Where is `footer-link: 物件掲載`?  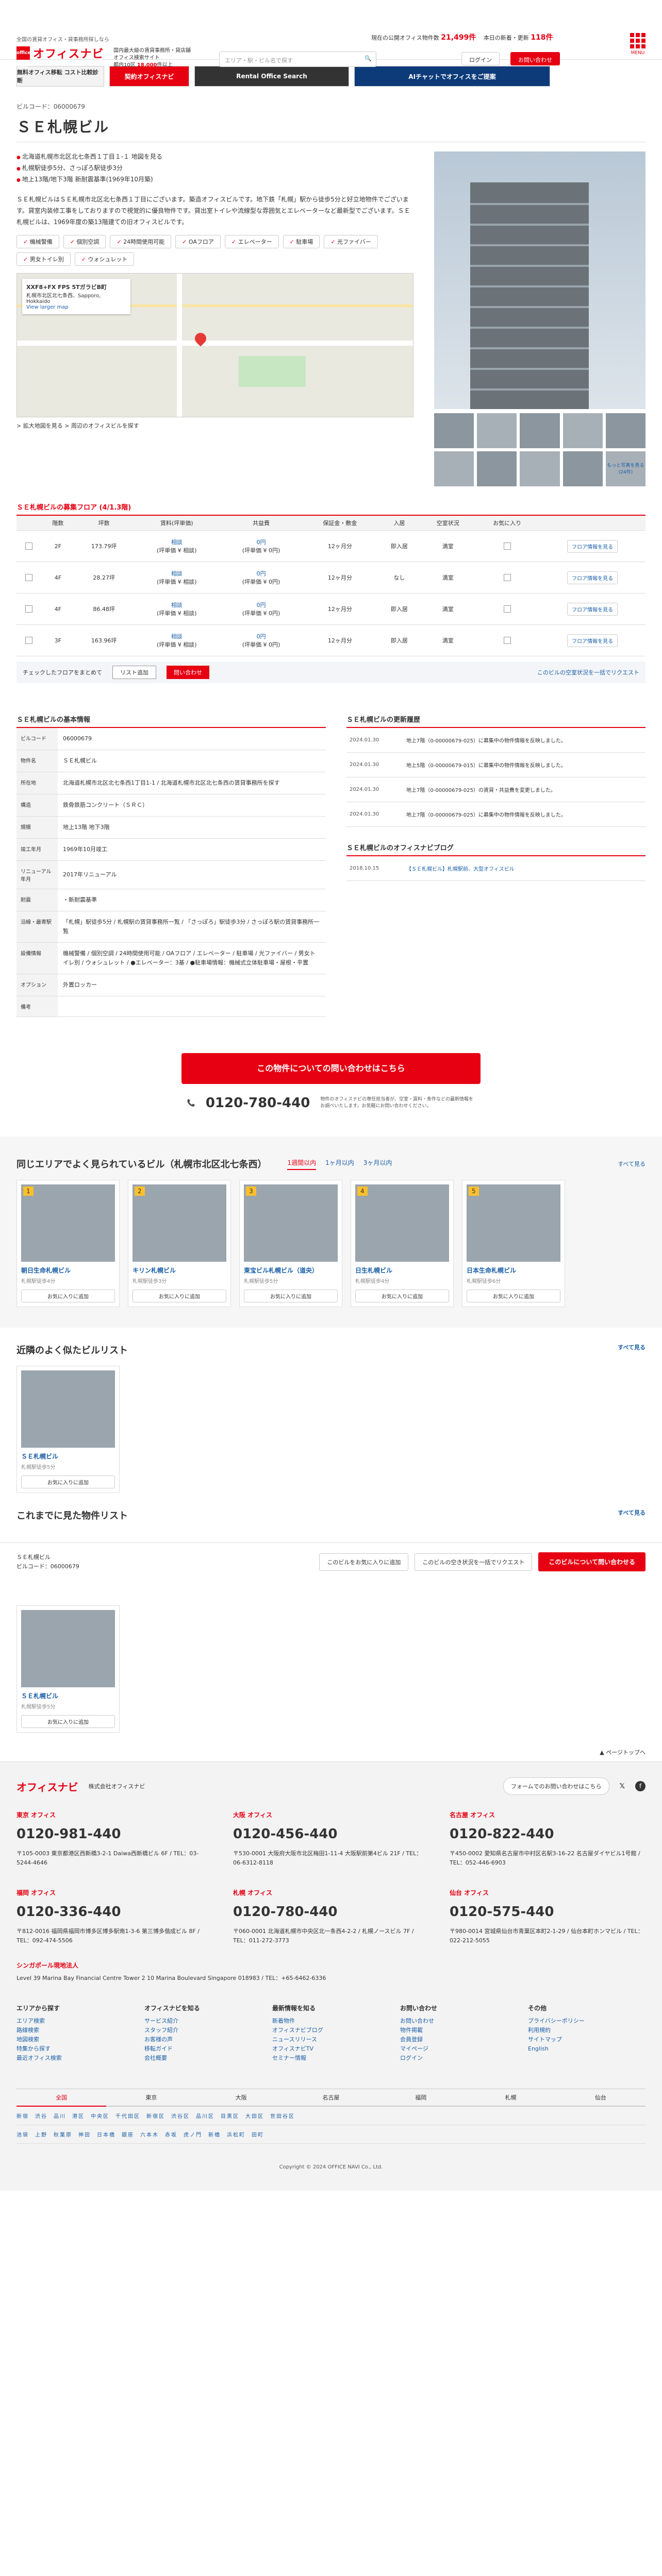 footer-link: 物件掲載 is located at coordinates (459, 2030).